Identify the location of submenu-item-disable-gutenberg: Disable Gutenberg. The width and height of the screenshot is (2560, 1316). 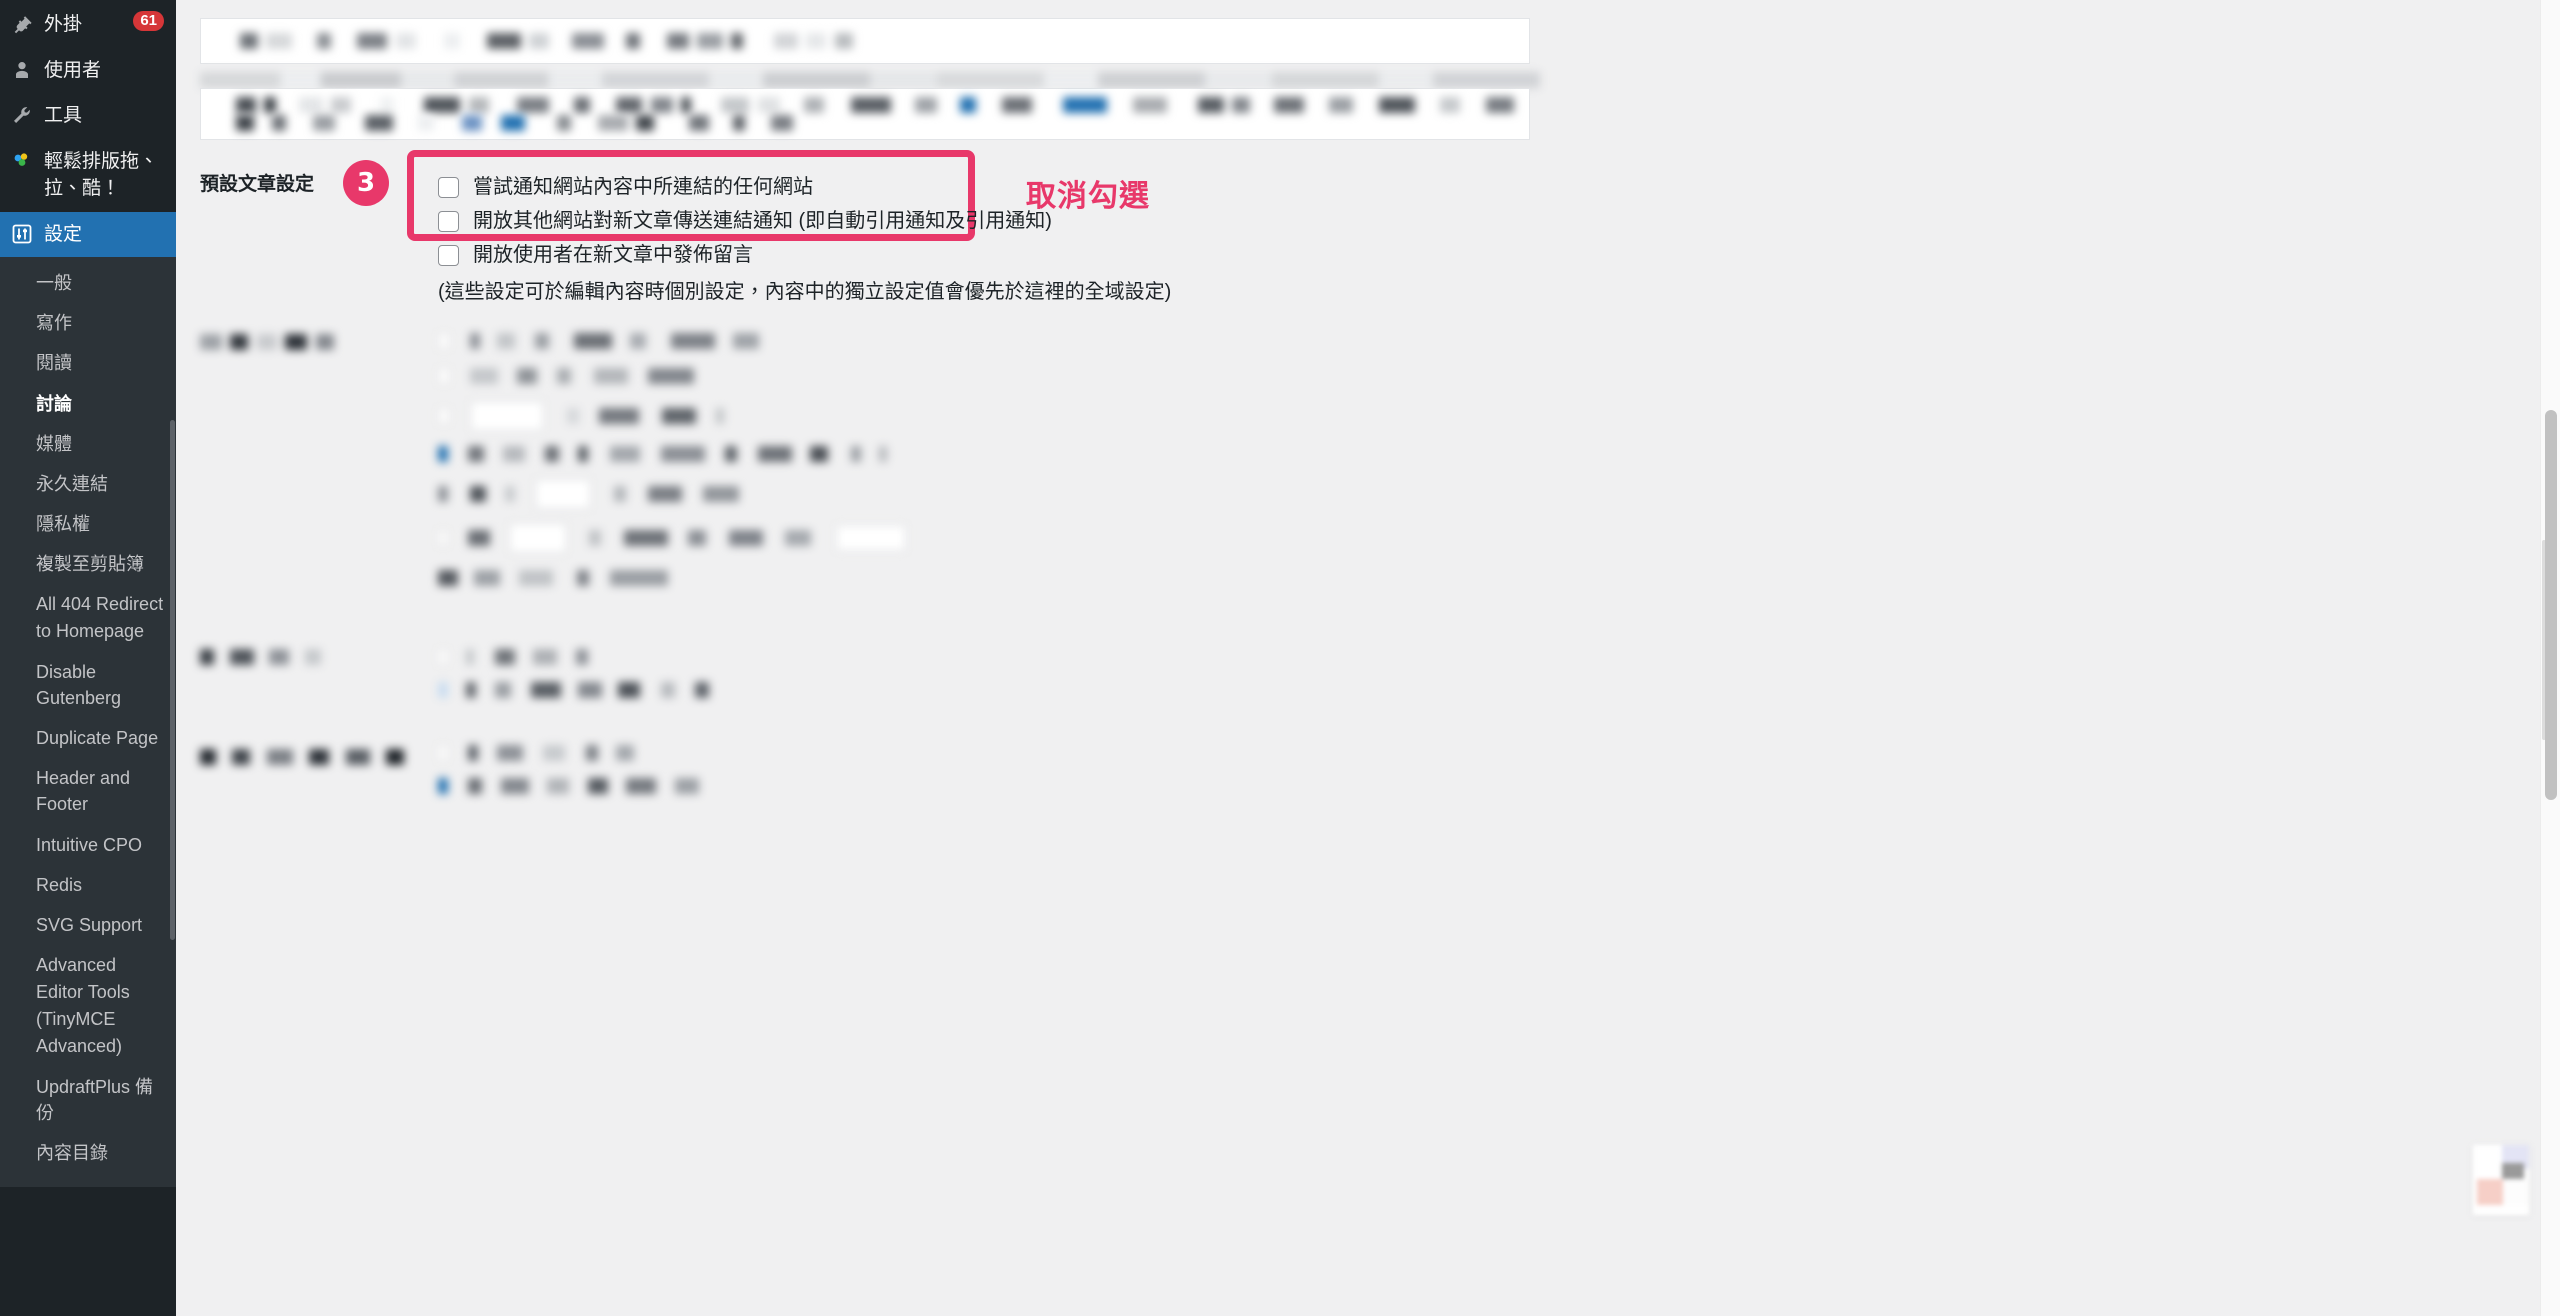
(88, 685).